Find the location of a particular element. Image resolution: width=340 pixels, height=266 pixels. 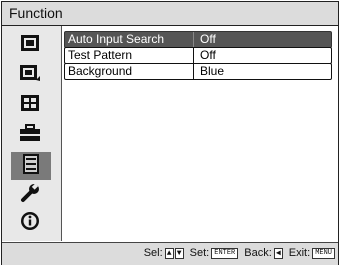

setting-row-auto-input-search: Auto Input Search Off is located at coordinates (198, 39).